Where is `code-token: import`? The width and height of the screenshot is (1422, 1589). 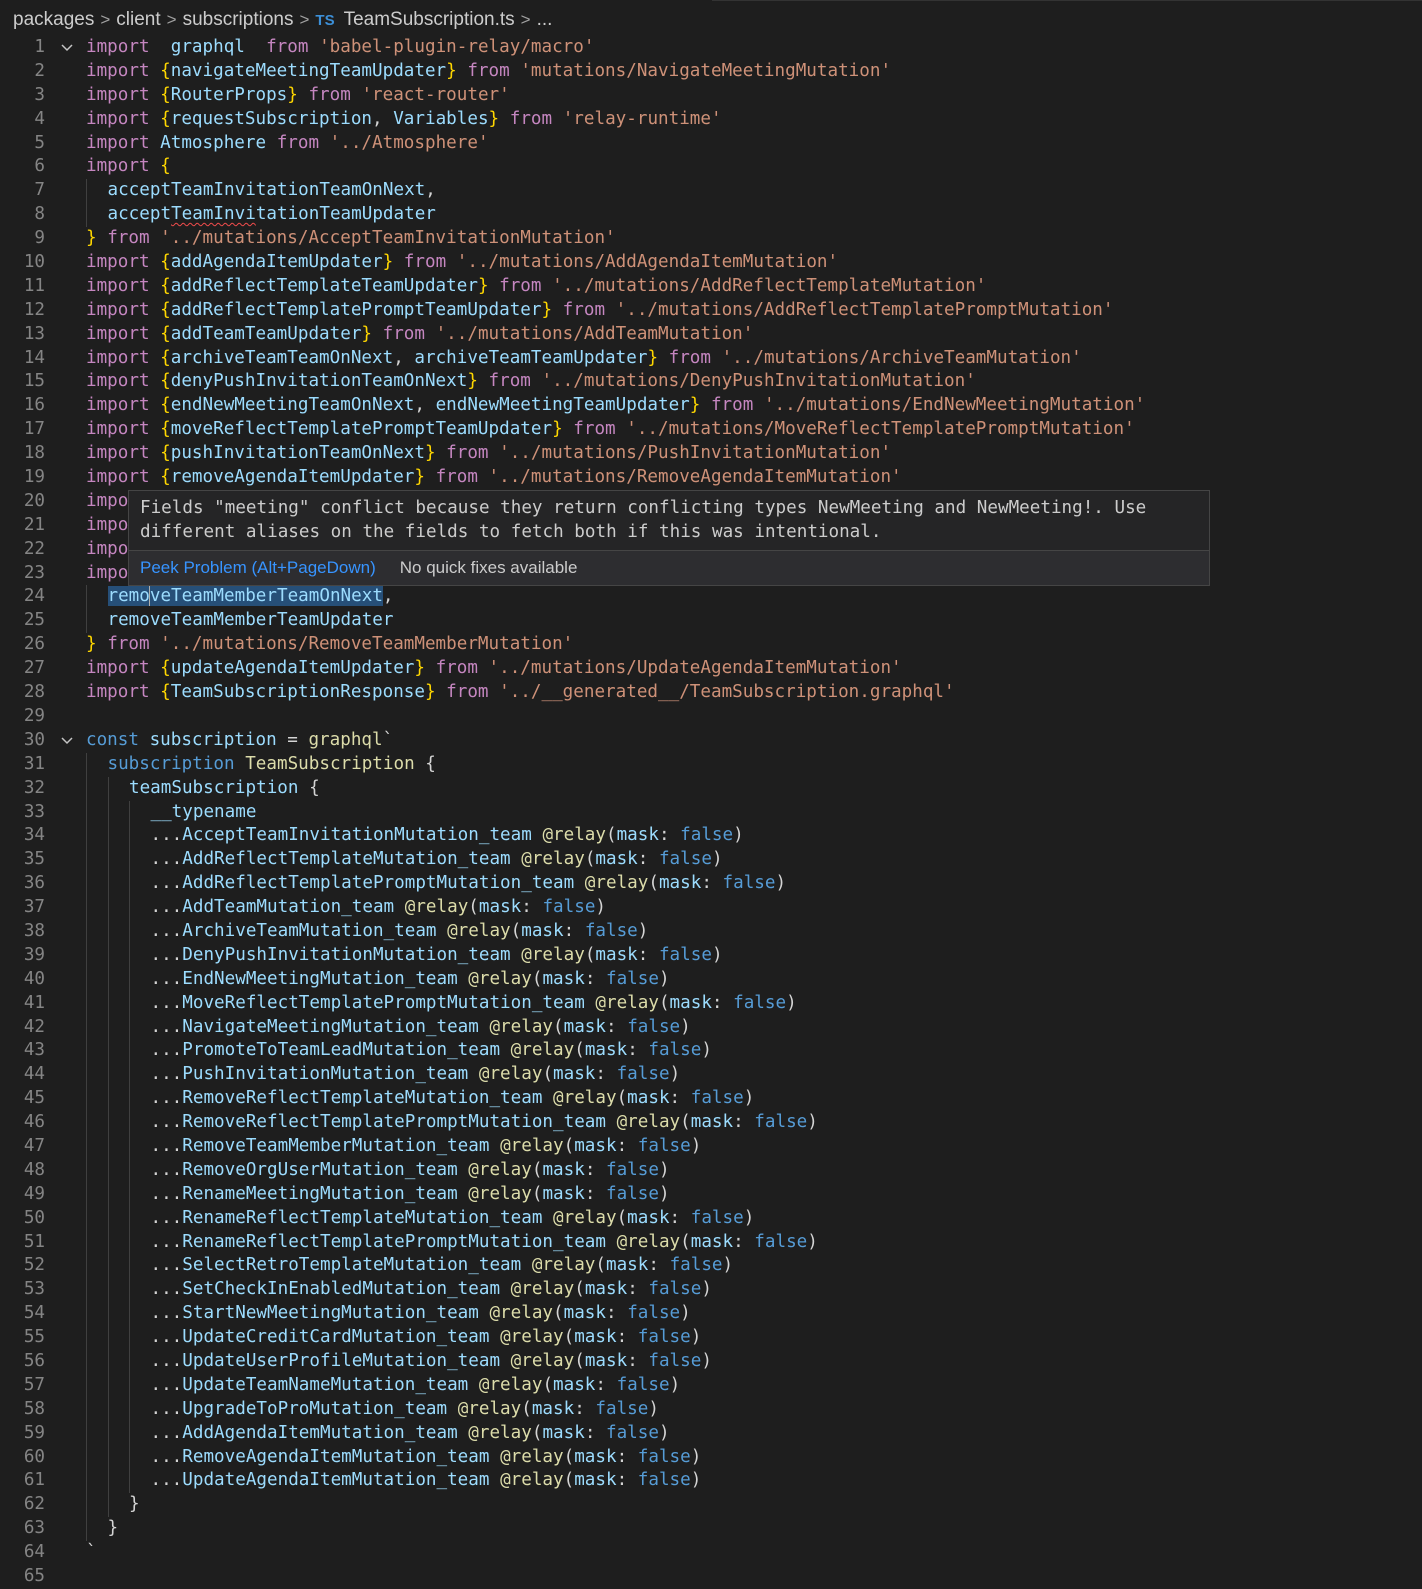 code-token: import is located at coordinates (118, 381).